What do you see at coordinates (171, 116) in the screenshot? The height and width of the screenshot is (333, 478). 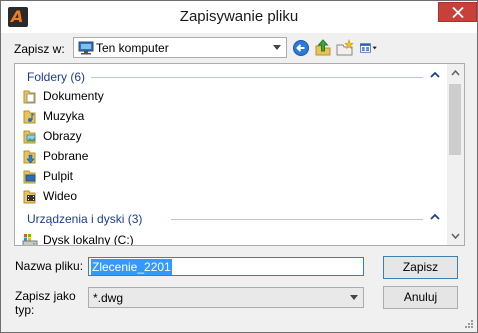 I see `list-item: Muzyka` at bounding box center [171, 116].